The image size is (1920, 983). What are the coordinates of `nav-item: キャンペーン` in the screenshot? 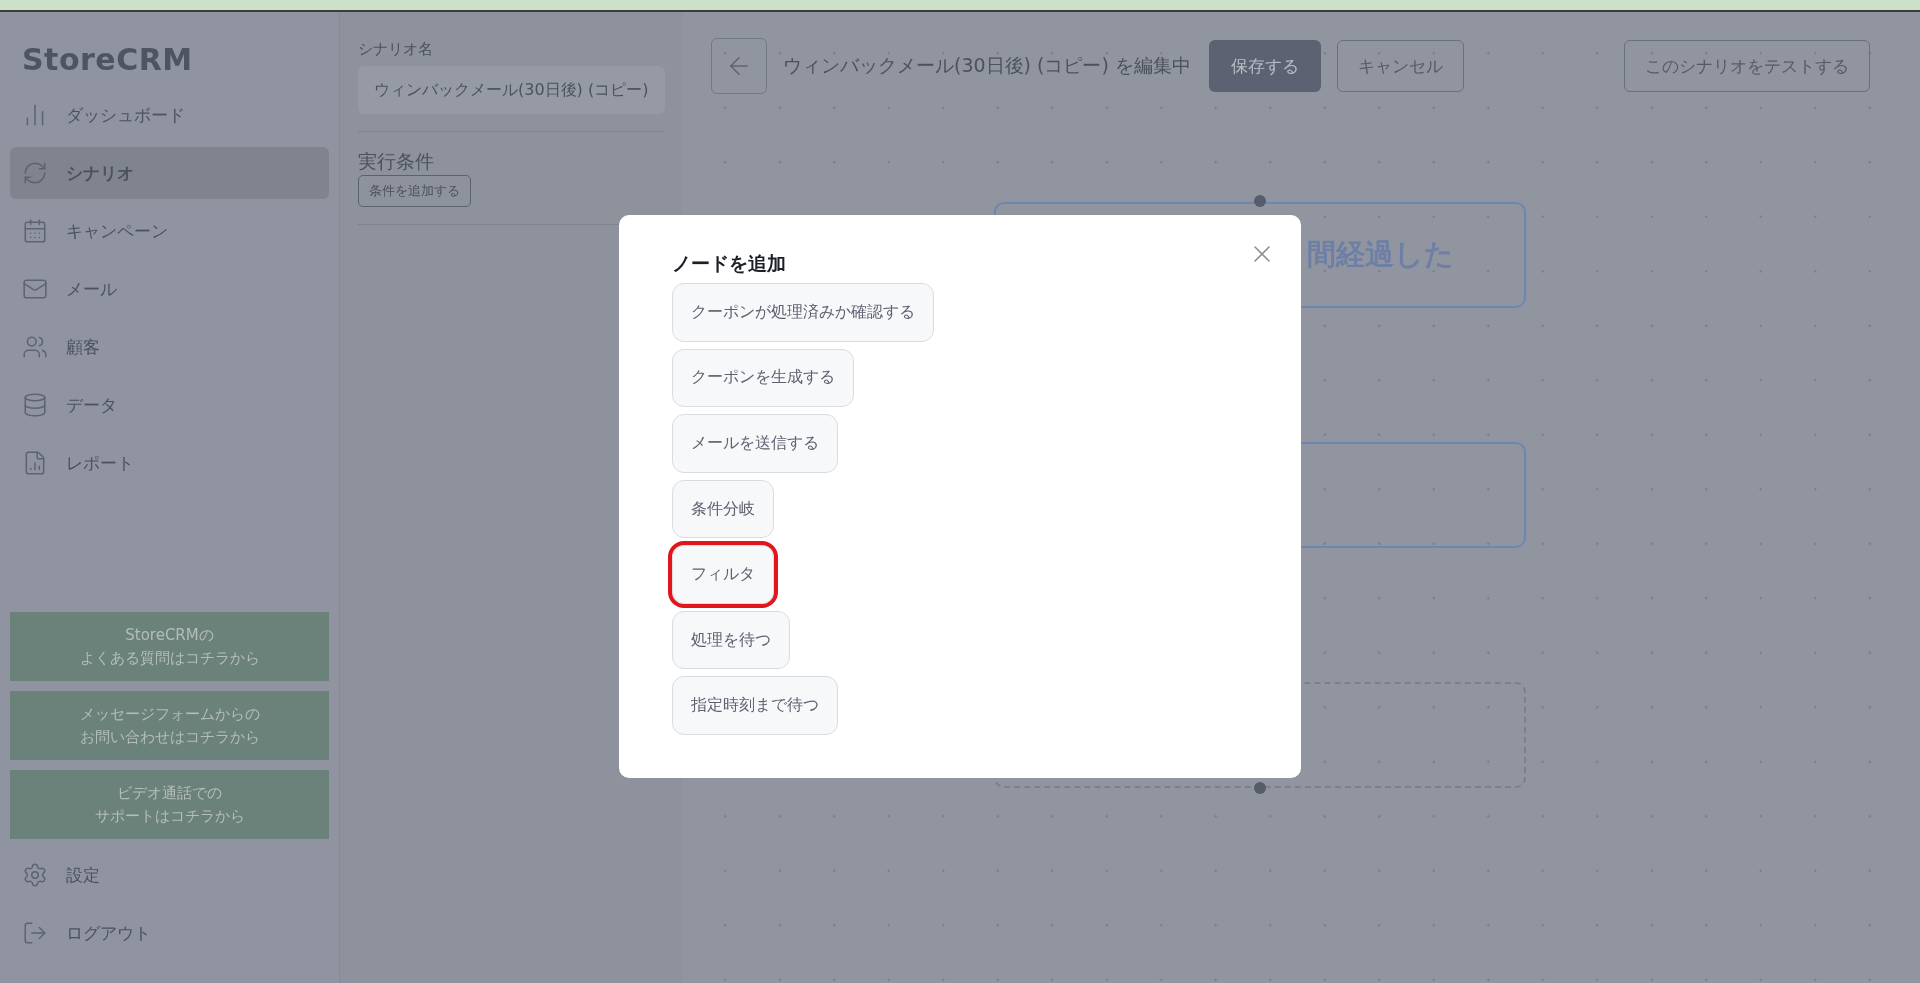 It's located at (169, 231).